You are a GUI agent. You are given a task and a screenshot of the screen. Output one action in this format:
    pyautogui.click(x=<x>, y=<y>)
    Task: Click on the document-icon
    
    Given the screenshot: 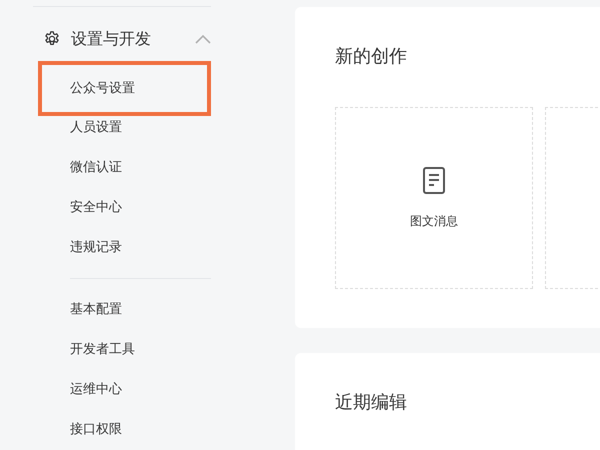 What is the action you would take?
    pyautogui.click(x=434, y=180)
    